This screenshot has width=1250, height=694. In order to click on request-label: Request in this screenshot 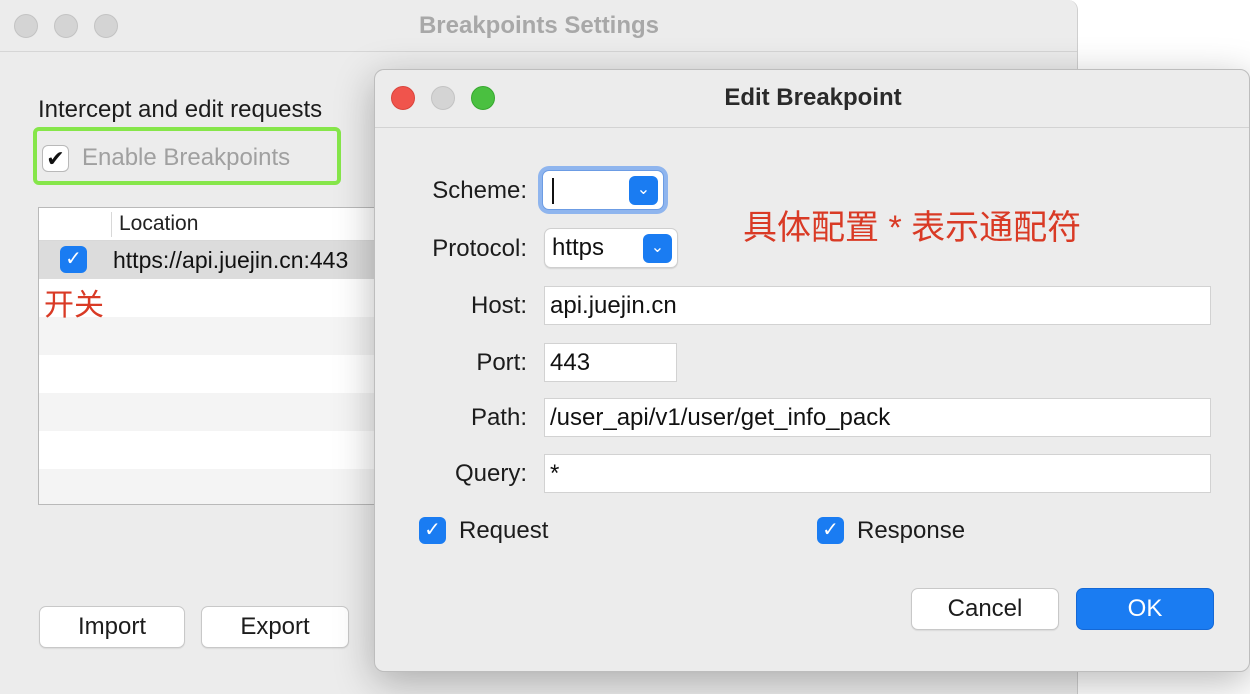, I will do `click(503, 531)`.